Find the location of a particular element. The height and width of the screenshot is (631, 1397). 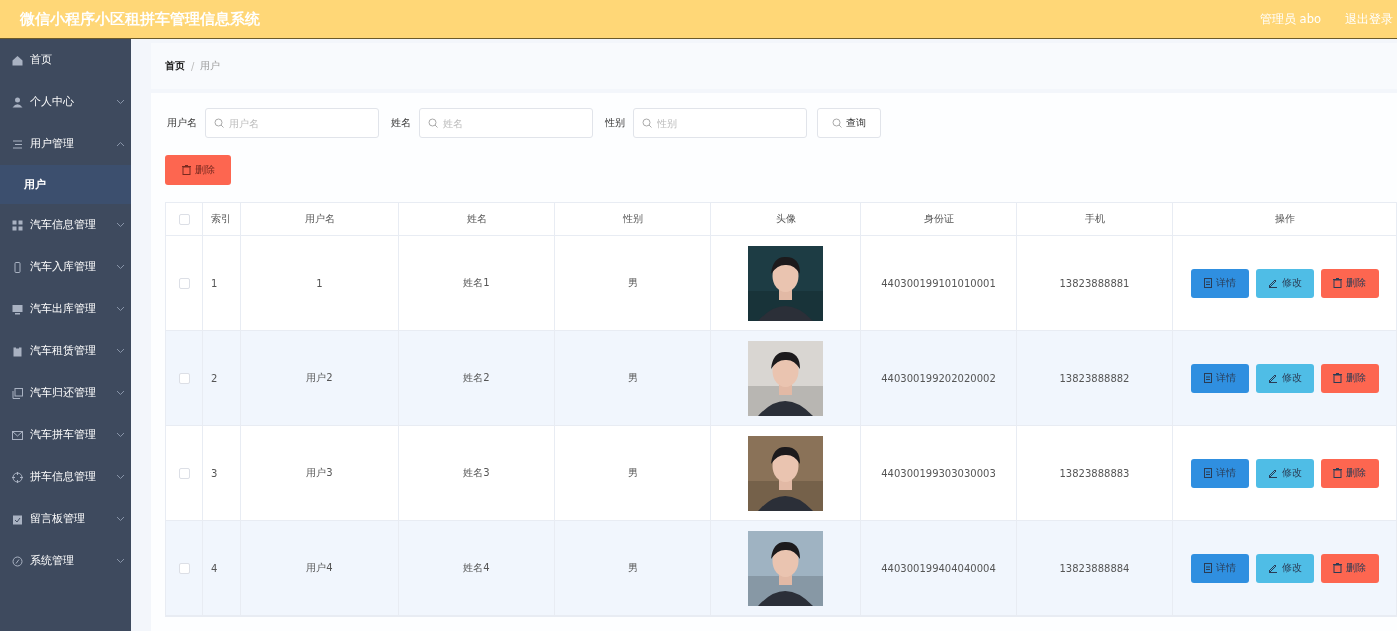

sidebar-item: 首页 is located at coordinates (65, 60).